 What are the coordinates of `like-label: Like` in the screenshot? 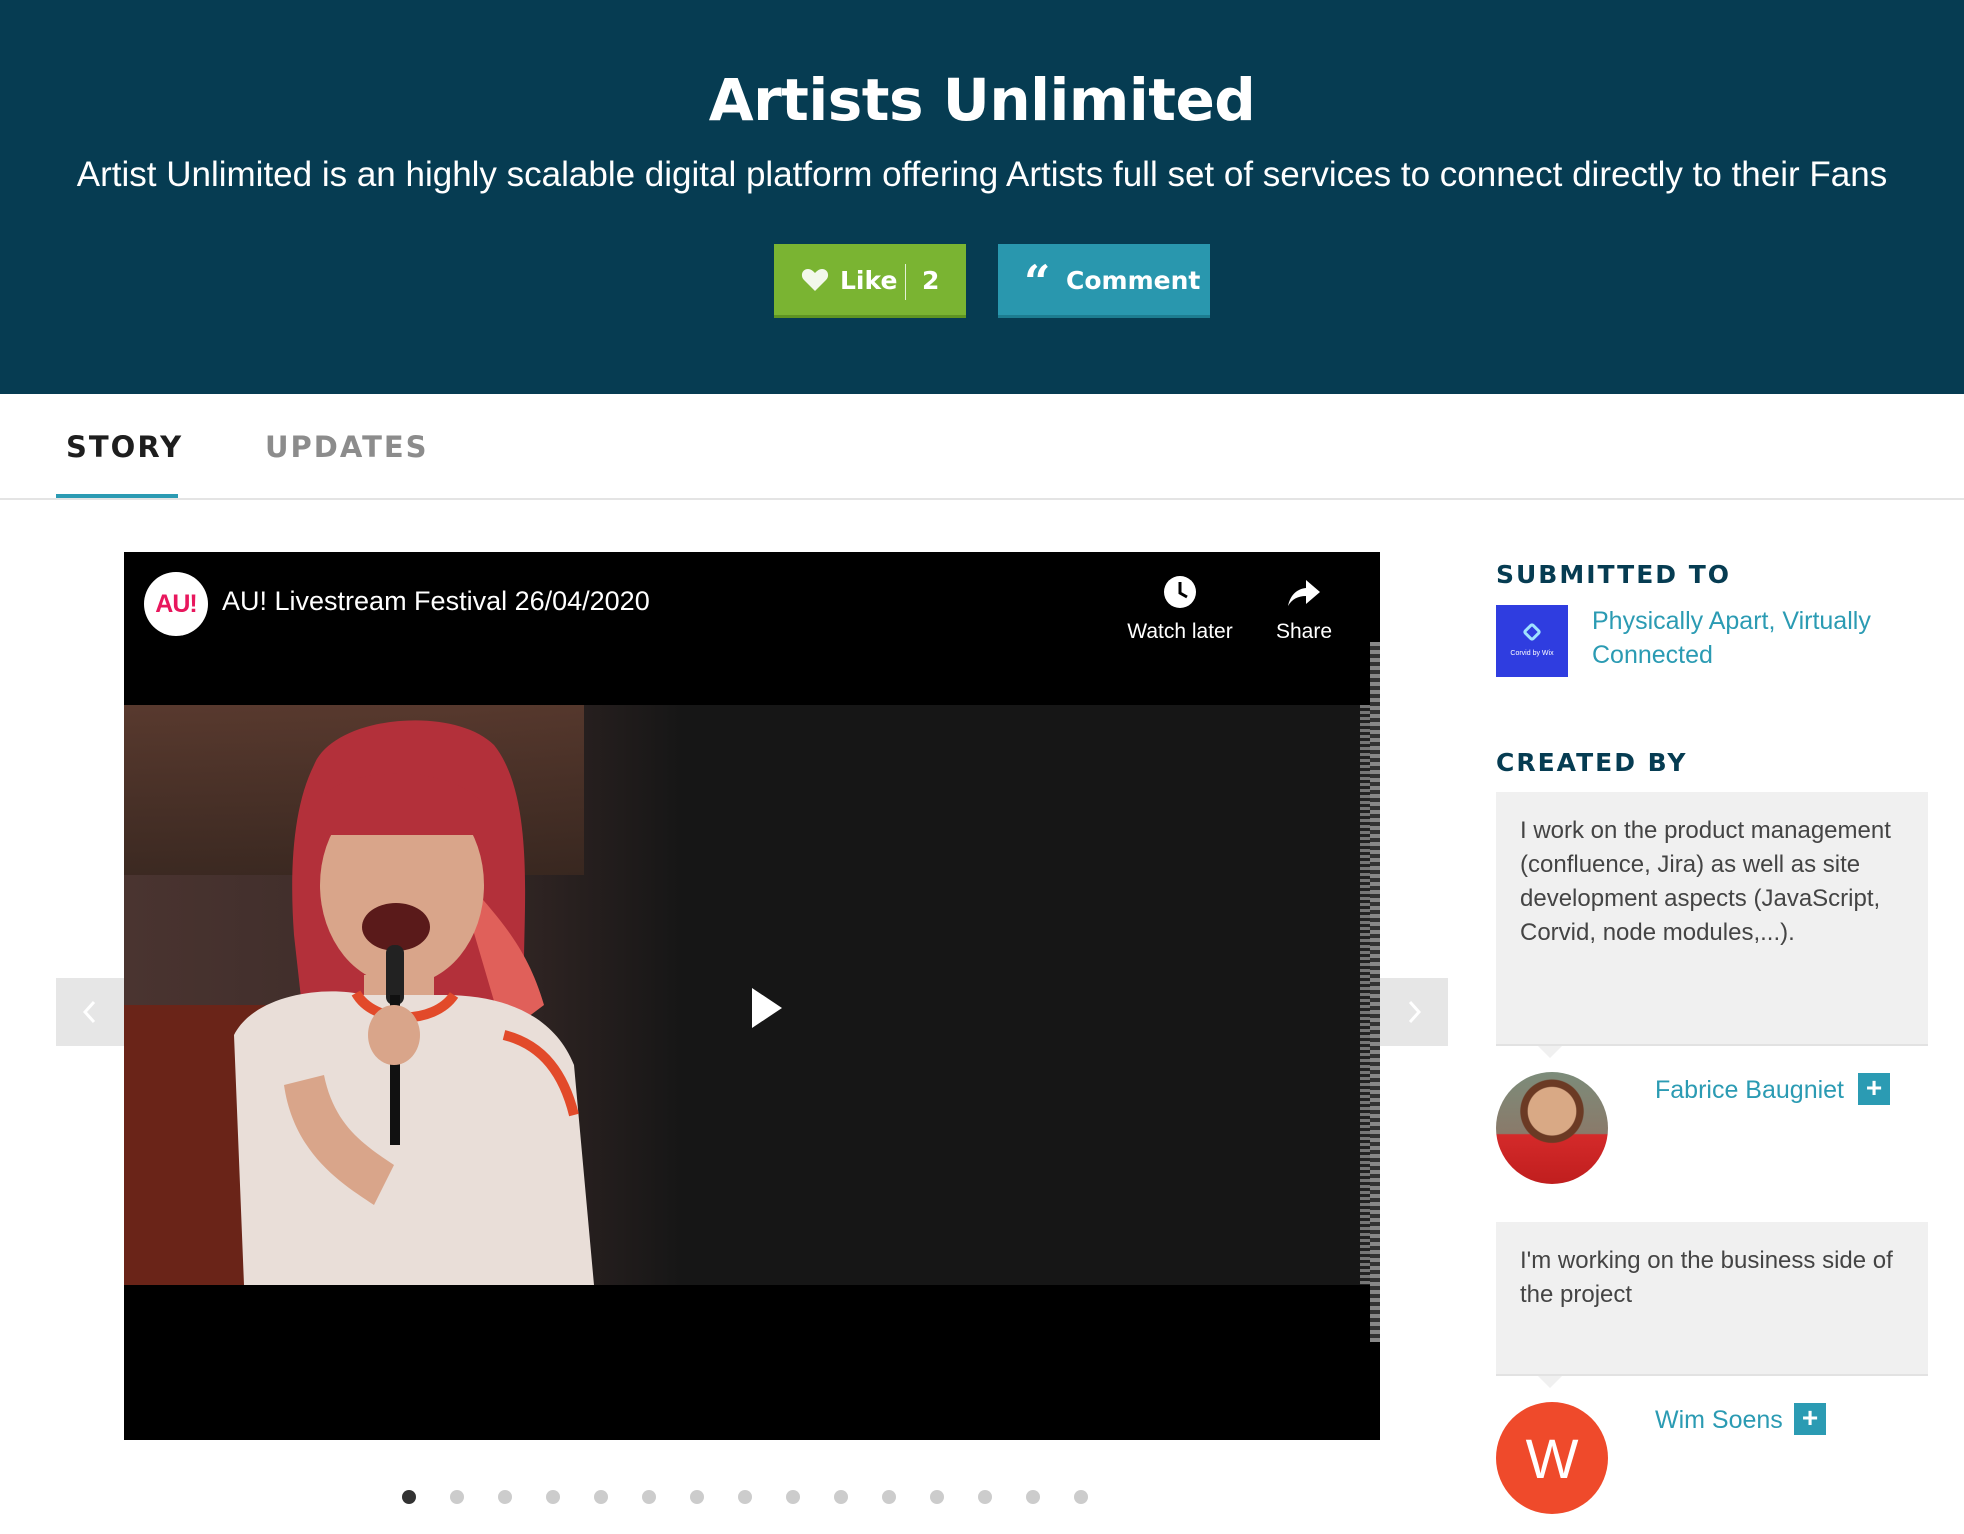 It's located at (869, 280).